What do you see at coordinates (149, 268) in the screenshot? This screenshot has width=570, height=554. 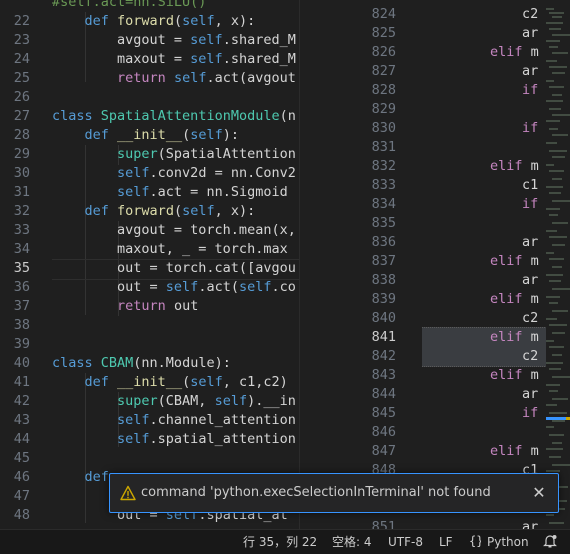 I see `code-line: 35 out = torch.cat([avgou` at bounding box center [149, 268].